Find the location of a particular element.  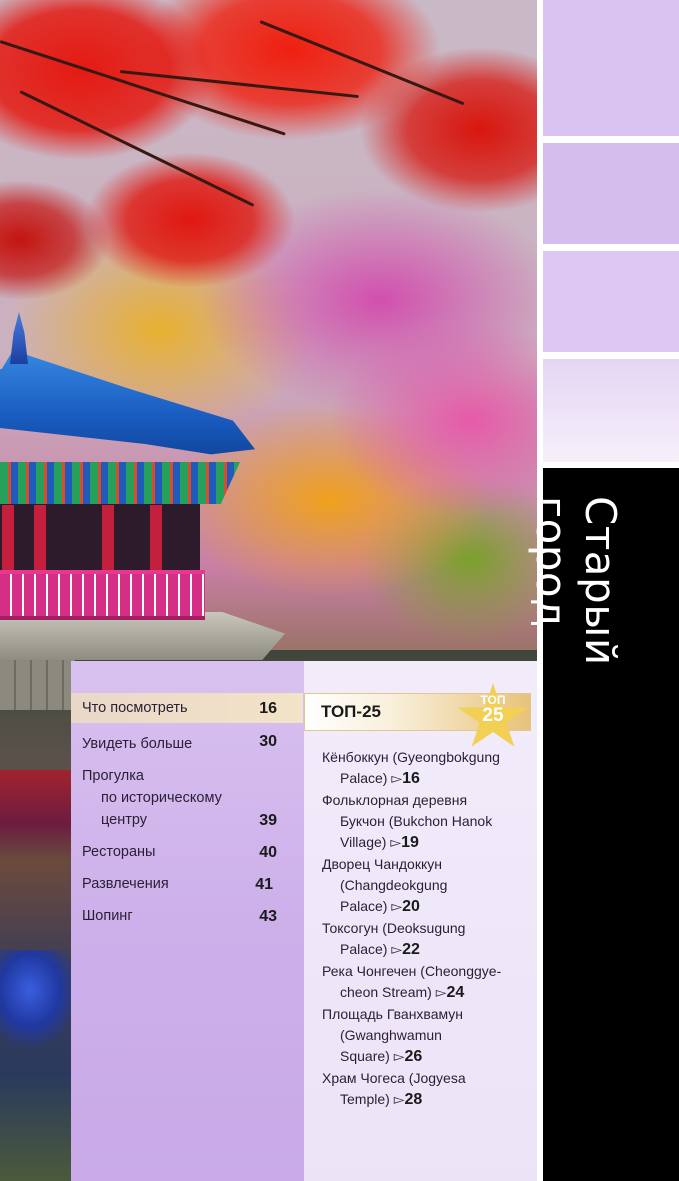

top25-item-name: Фольклорная деревня is located at coordinates (395, 800).